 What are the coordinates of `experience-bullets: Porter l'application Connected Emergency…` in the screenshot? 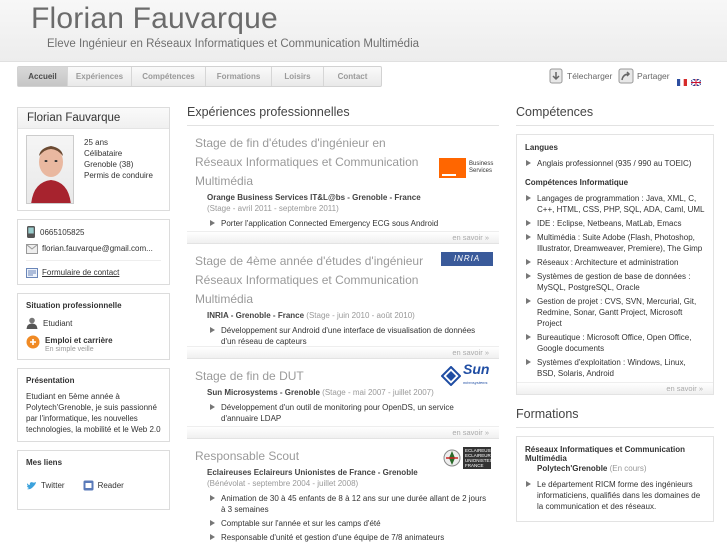 It's located at (343, 223).